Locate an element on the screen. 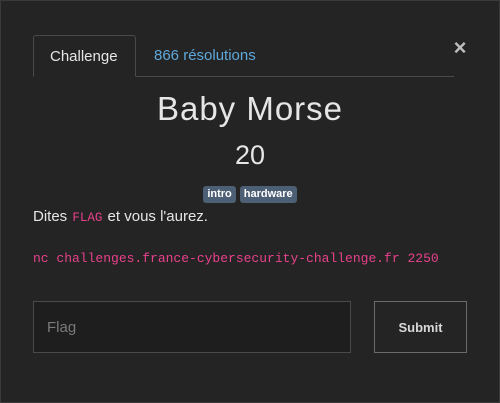  tab-challenge: Challenge is located at coordinates (84, 56).